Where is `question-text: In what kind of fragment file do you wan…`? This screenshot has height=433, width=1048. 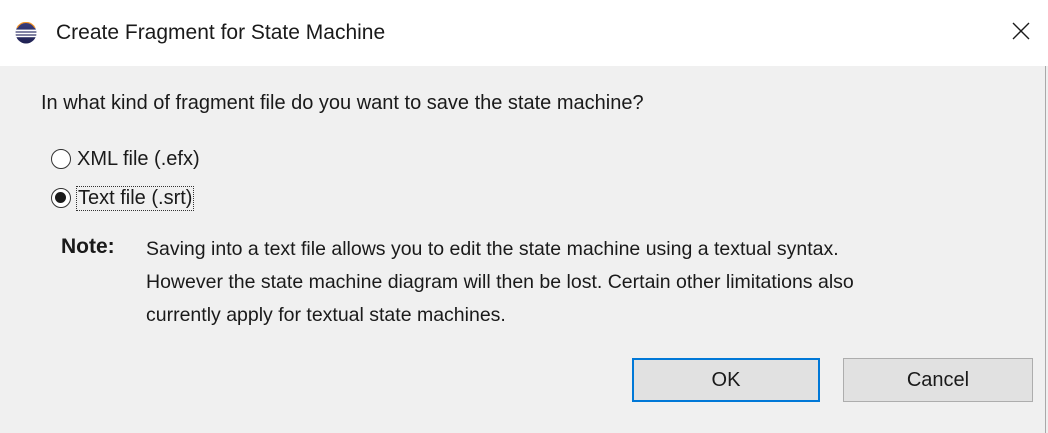
question-text: In what kind of fragment file do you wan… is located at coordinates (342, 103).